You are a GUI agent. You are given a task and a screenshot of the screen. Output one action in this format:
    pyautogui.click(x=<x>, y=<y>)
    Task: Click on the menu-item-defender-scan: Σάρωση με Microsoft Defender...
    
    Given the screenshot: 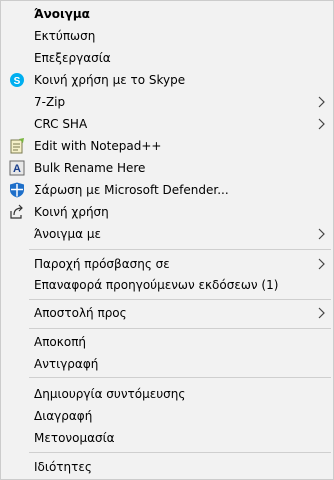 What is the action you would take?
    pyautogui.click(x=167, y=190)
    